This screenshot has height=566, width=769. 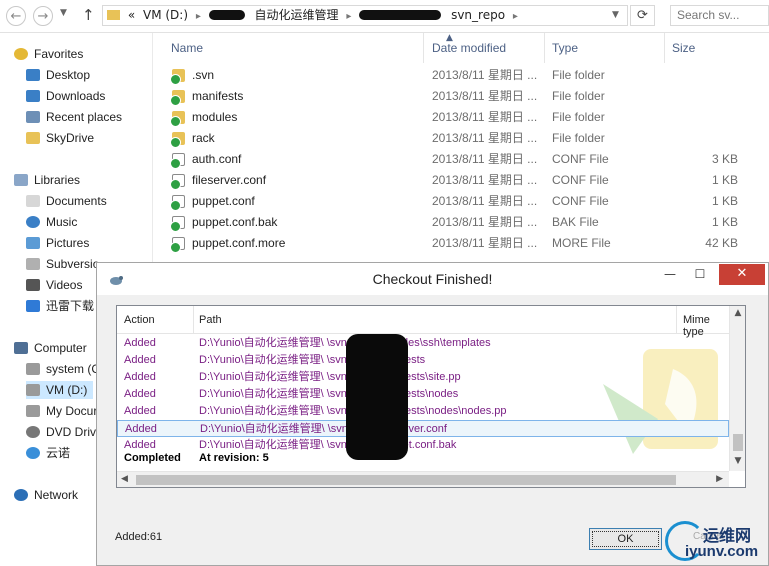 What do you see at coordinates (724, 222) in the screenshot?
I see `file-size: 1 KB` at bounding box center [724, 222].